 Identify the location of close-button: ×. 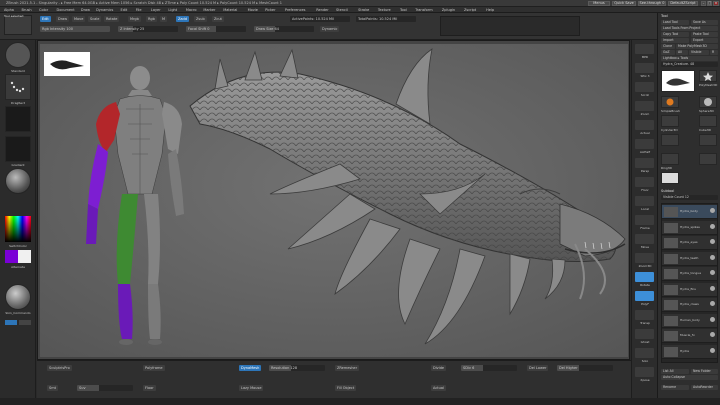
(716, 3).